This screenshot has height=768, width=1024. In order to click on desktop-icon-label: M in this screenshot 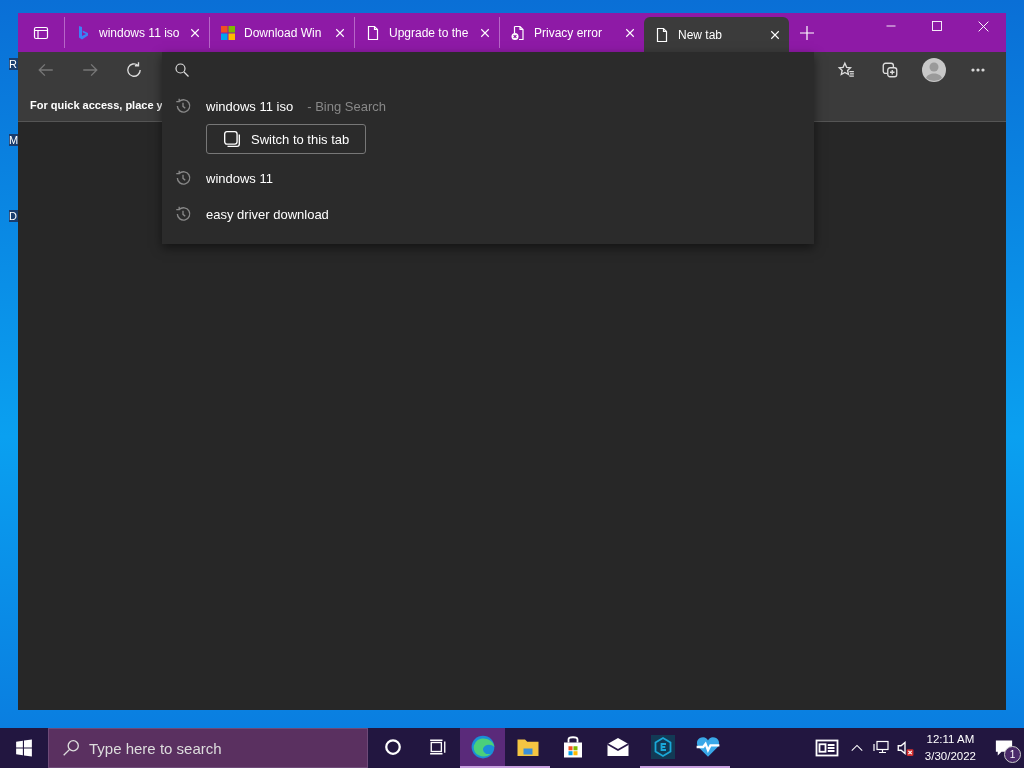, I will do `click(14, 140)`.